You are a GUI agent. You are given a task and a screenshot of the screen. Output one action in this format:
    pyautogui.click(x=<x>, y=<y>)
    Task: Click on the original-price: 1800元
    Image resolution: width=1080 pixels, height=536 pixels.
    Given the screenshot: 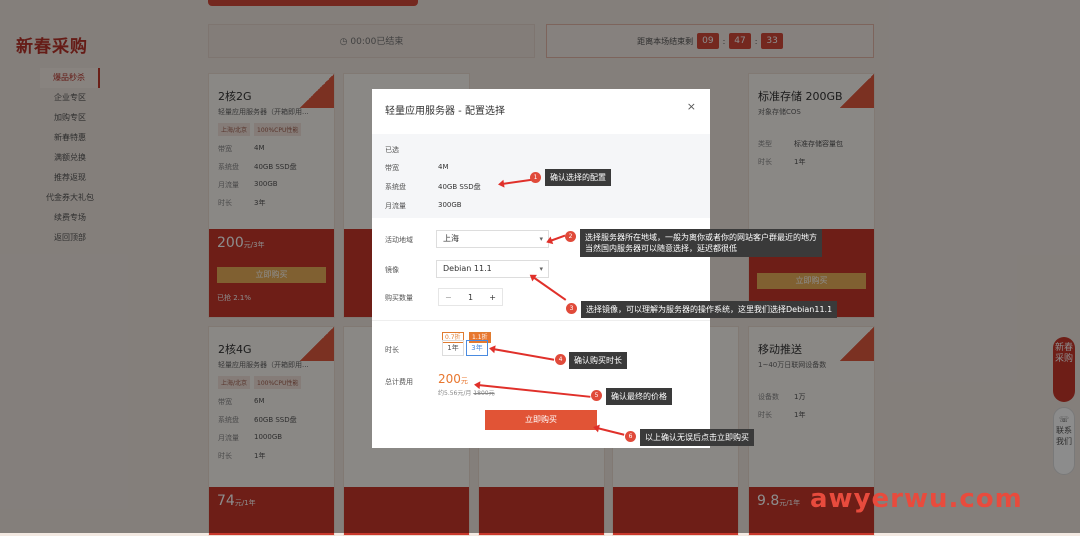 What is the action you would take?
    pyautogui.click(x=484, y=393)
    